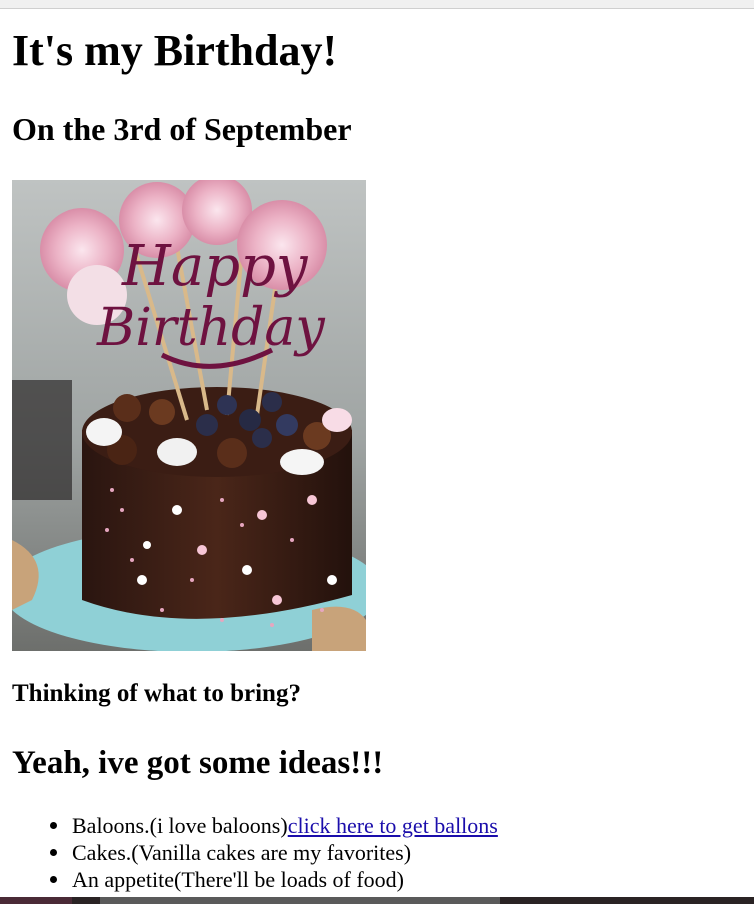 The image size is (754, 904). Describe the element at coordinates (238, 879) in the screenshot. I see `list-item-text: An appetite(There'll be loads of food)` at that location.